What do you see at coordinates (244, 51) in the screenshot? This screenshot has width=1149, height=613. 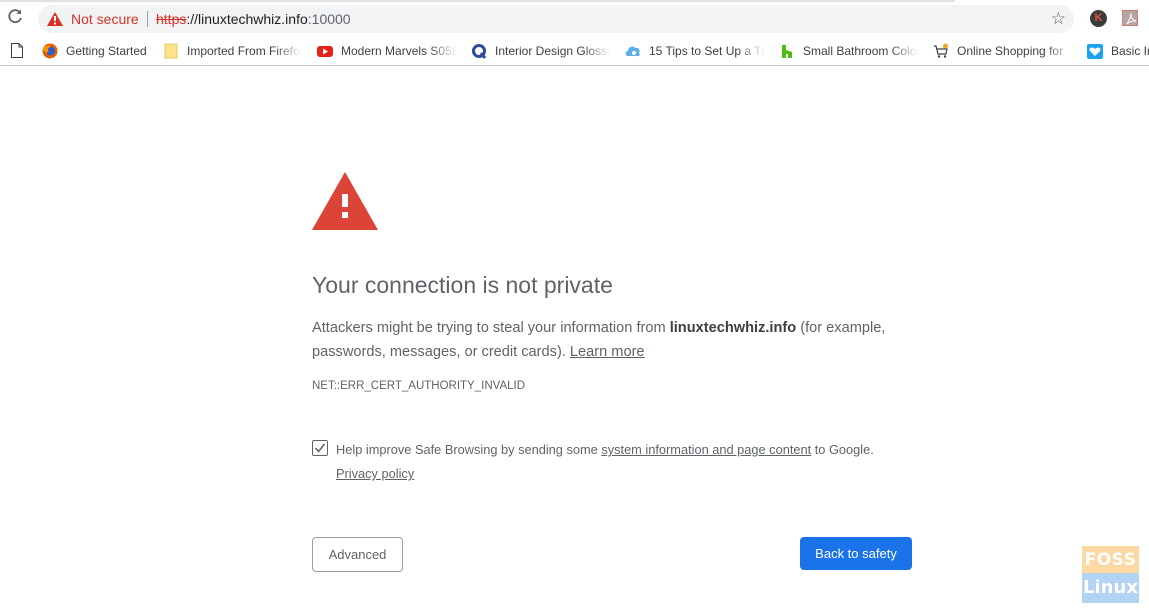 I see `bookmark-label: Imported From Firefox` at bounding box center [244, 51].